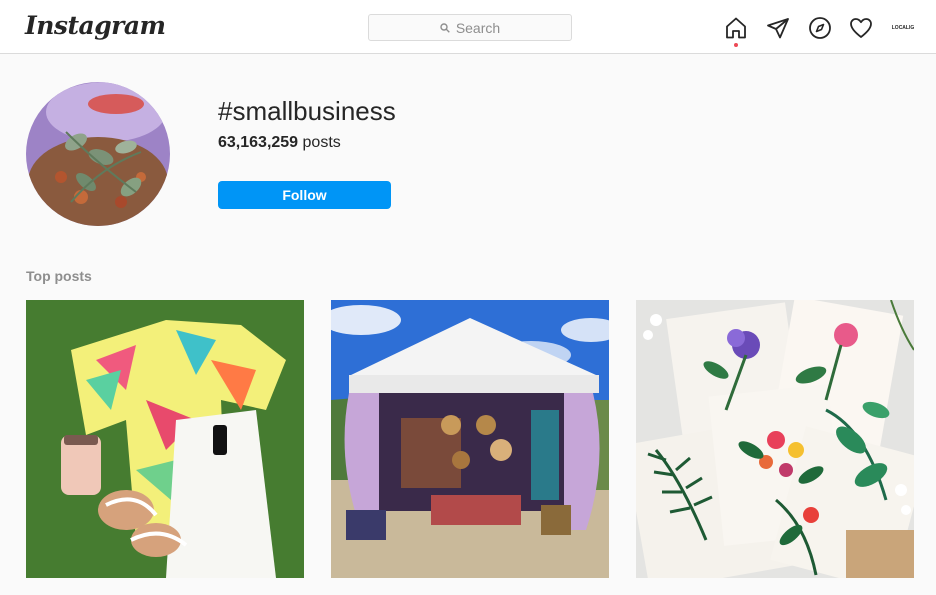 Image resolution: width=936 pixels, height=595 pixels. Describe the element at coordinates (319, 142) in the screenshot. I see `post-count-suffix: posts` at that location.